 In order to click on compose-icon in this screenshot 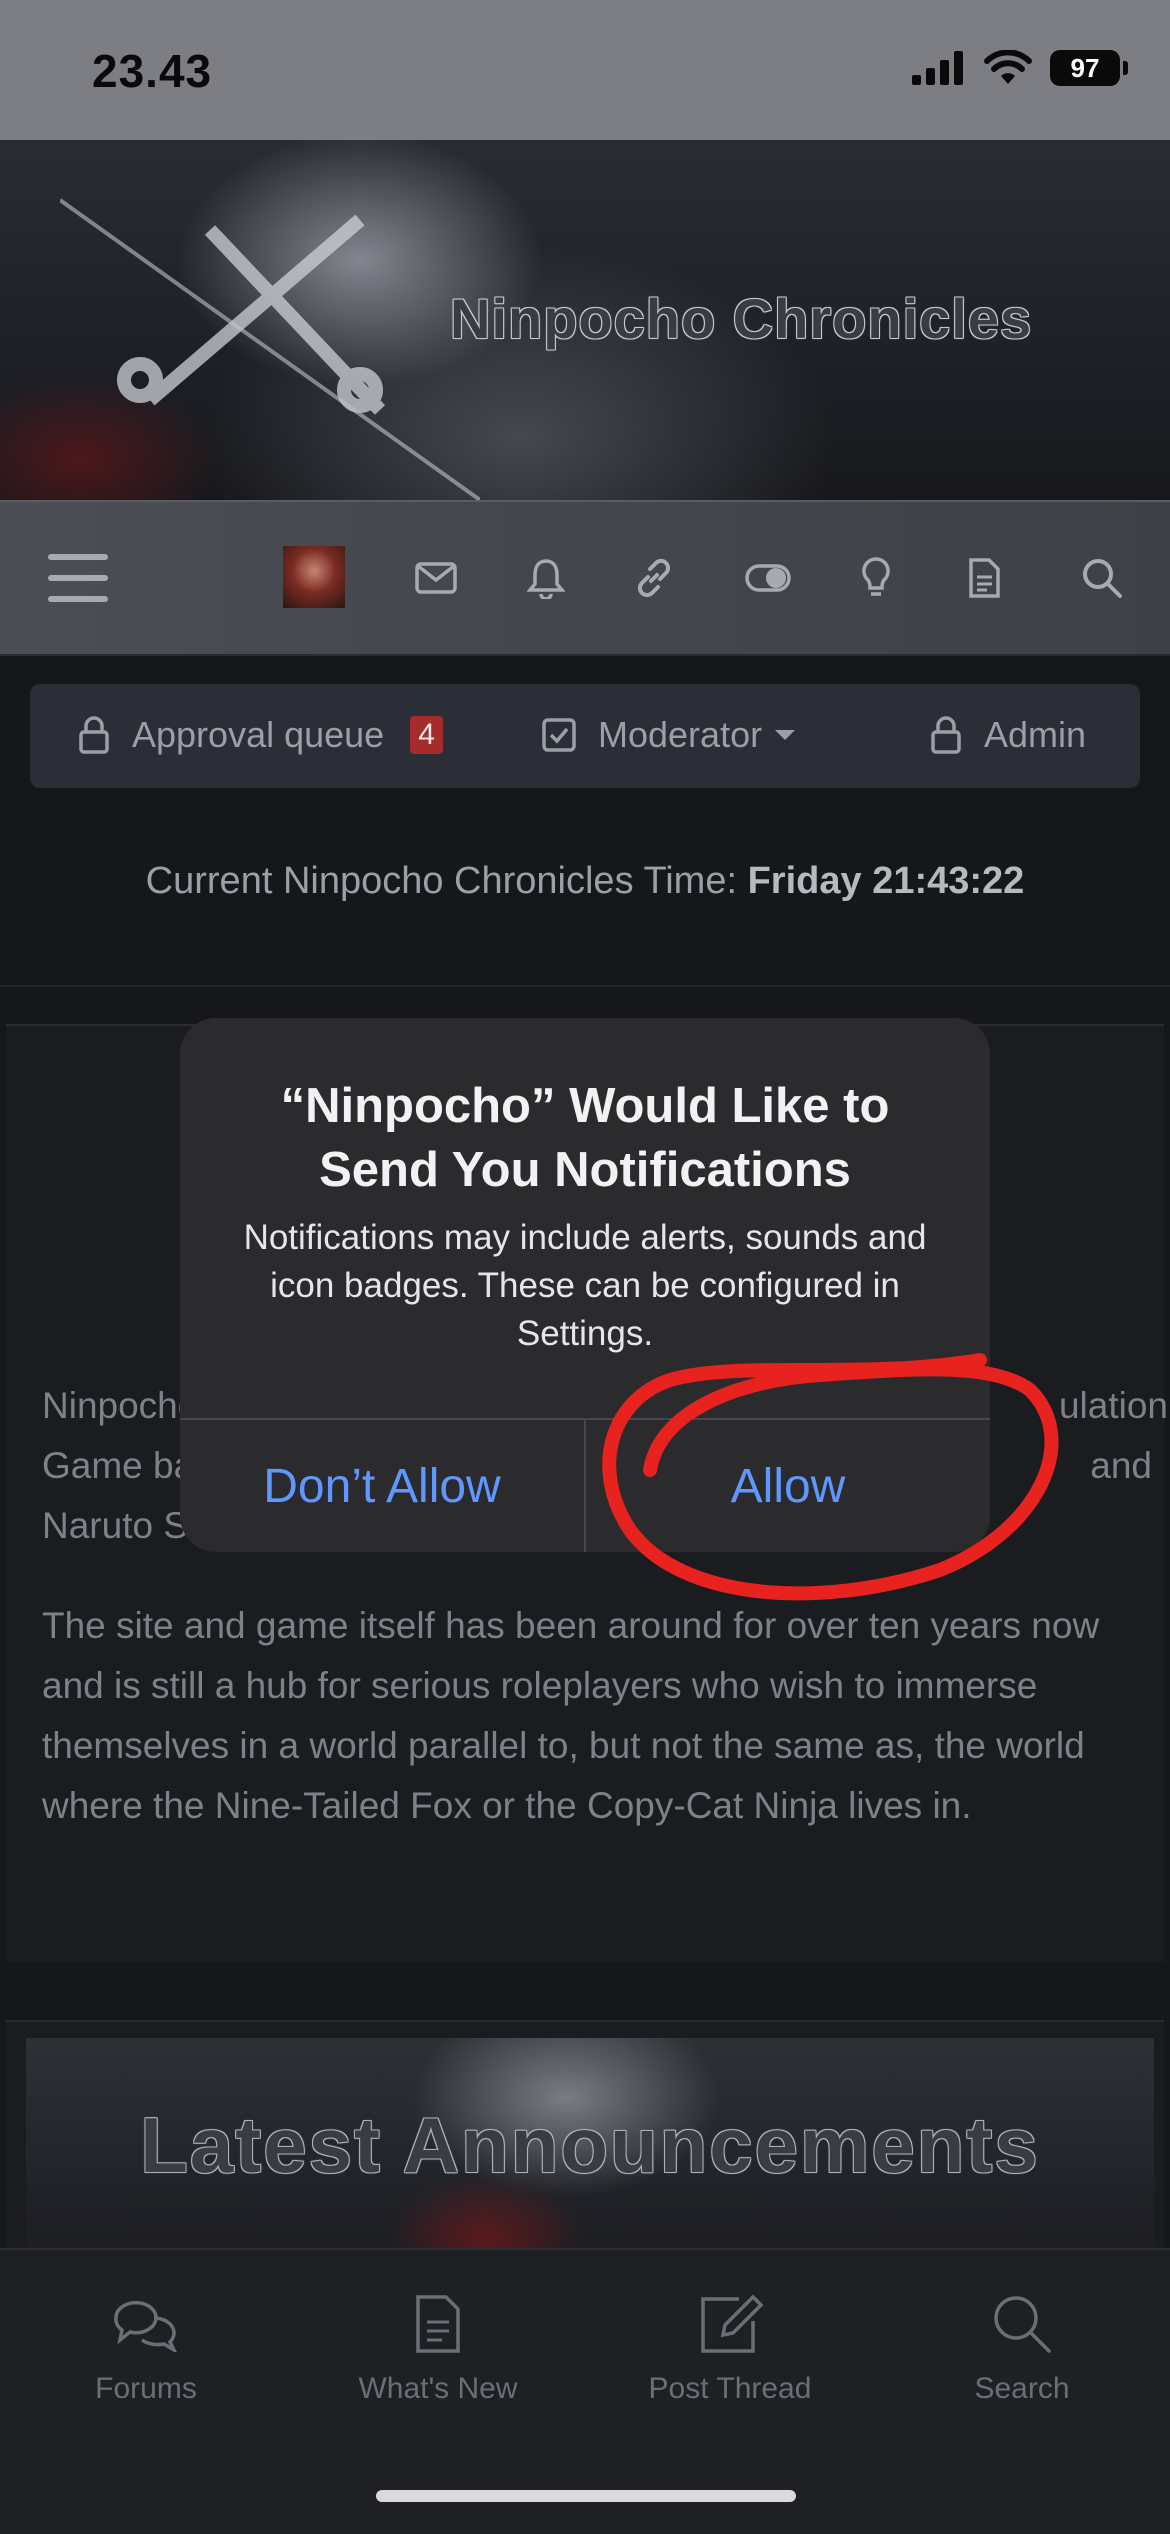, I will do `click(732, 2323)`.